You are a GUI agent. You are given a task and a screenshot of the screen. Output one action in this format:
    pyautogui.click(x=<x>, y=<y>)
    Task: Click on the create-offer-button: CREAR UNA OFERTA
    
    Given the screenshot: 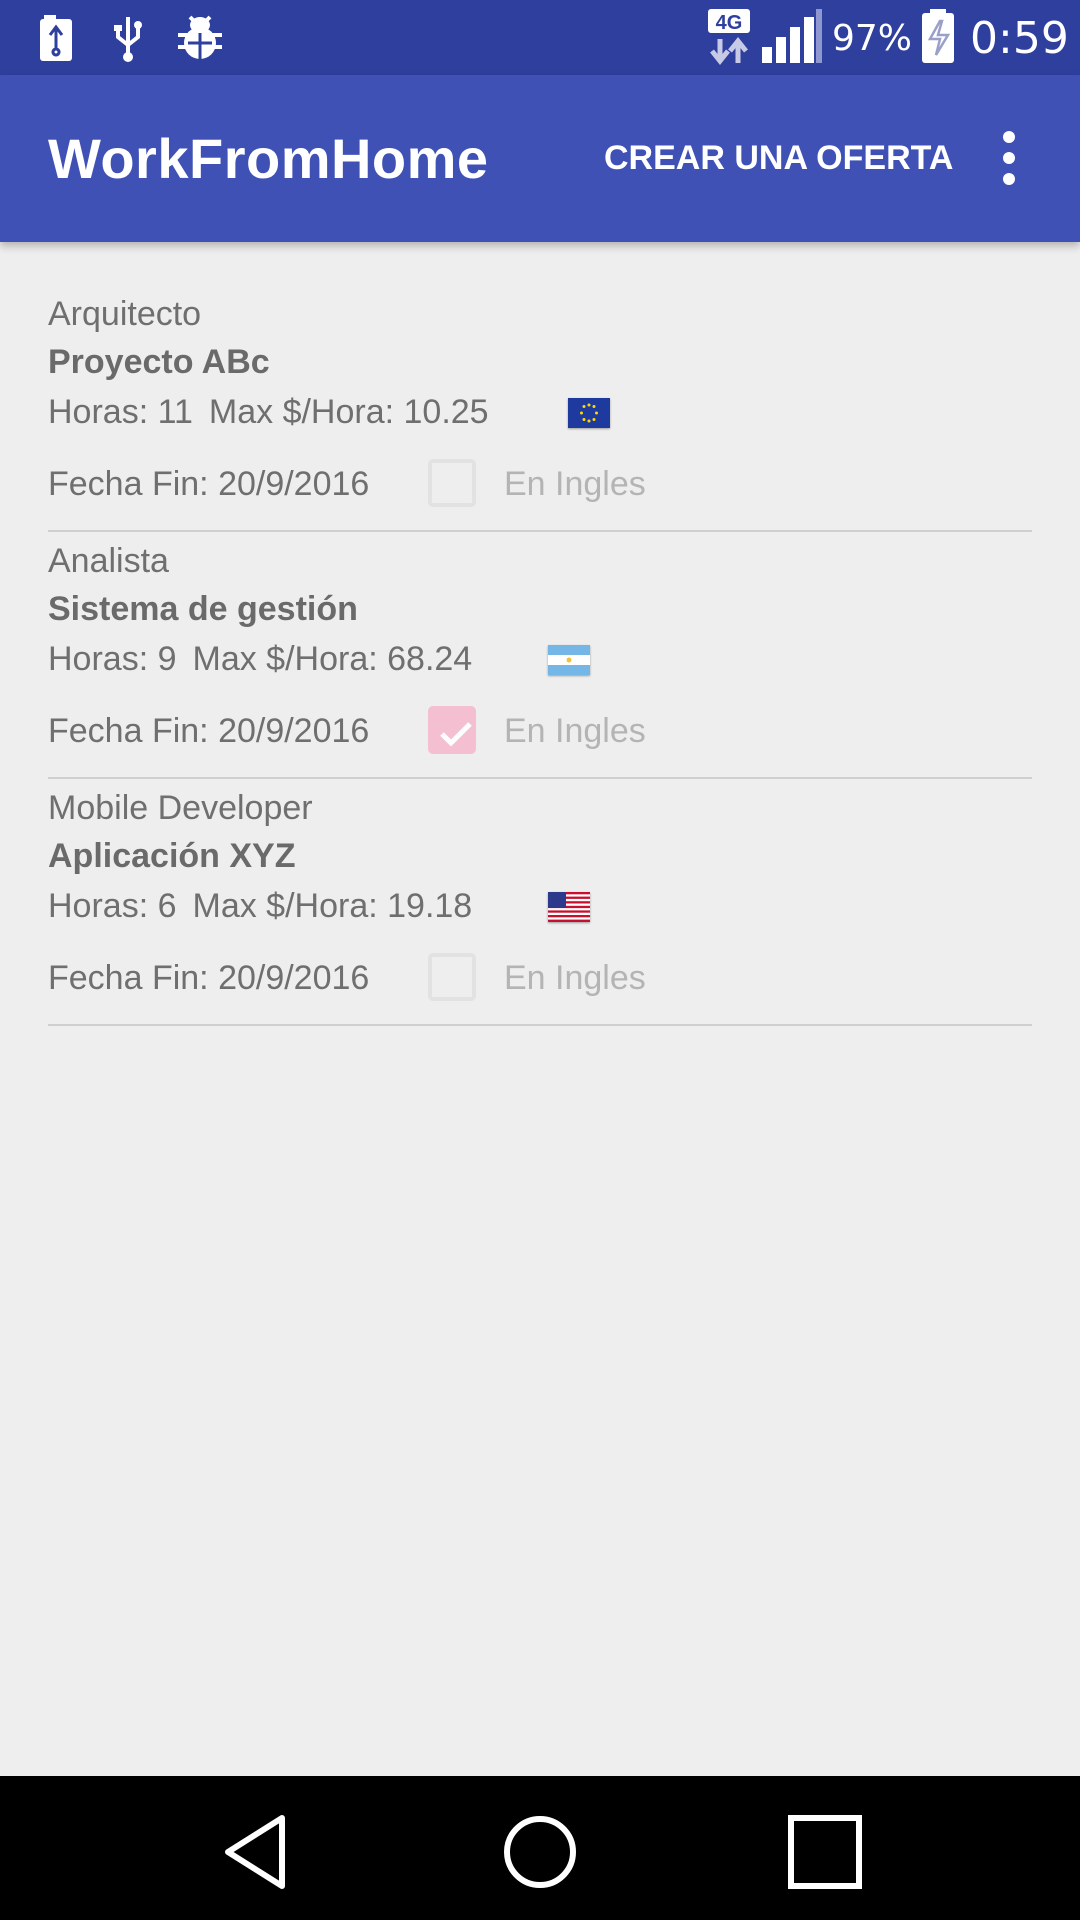 What is the action you would take?
    pyautogui.click(x=778, y=158)
    